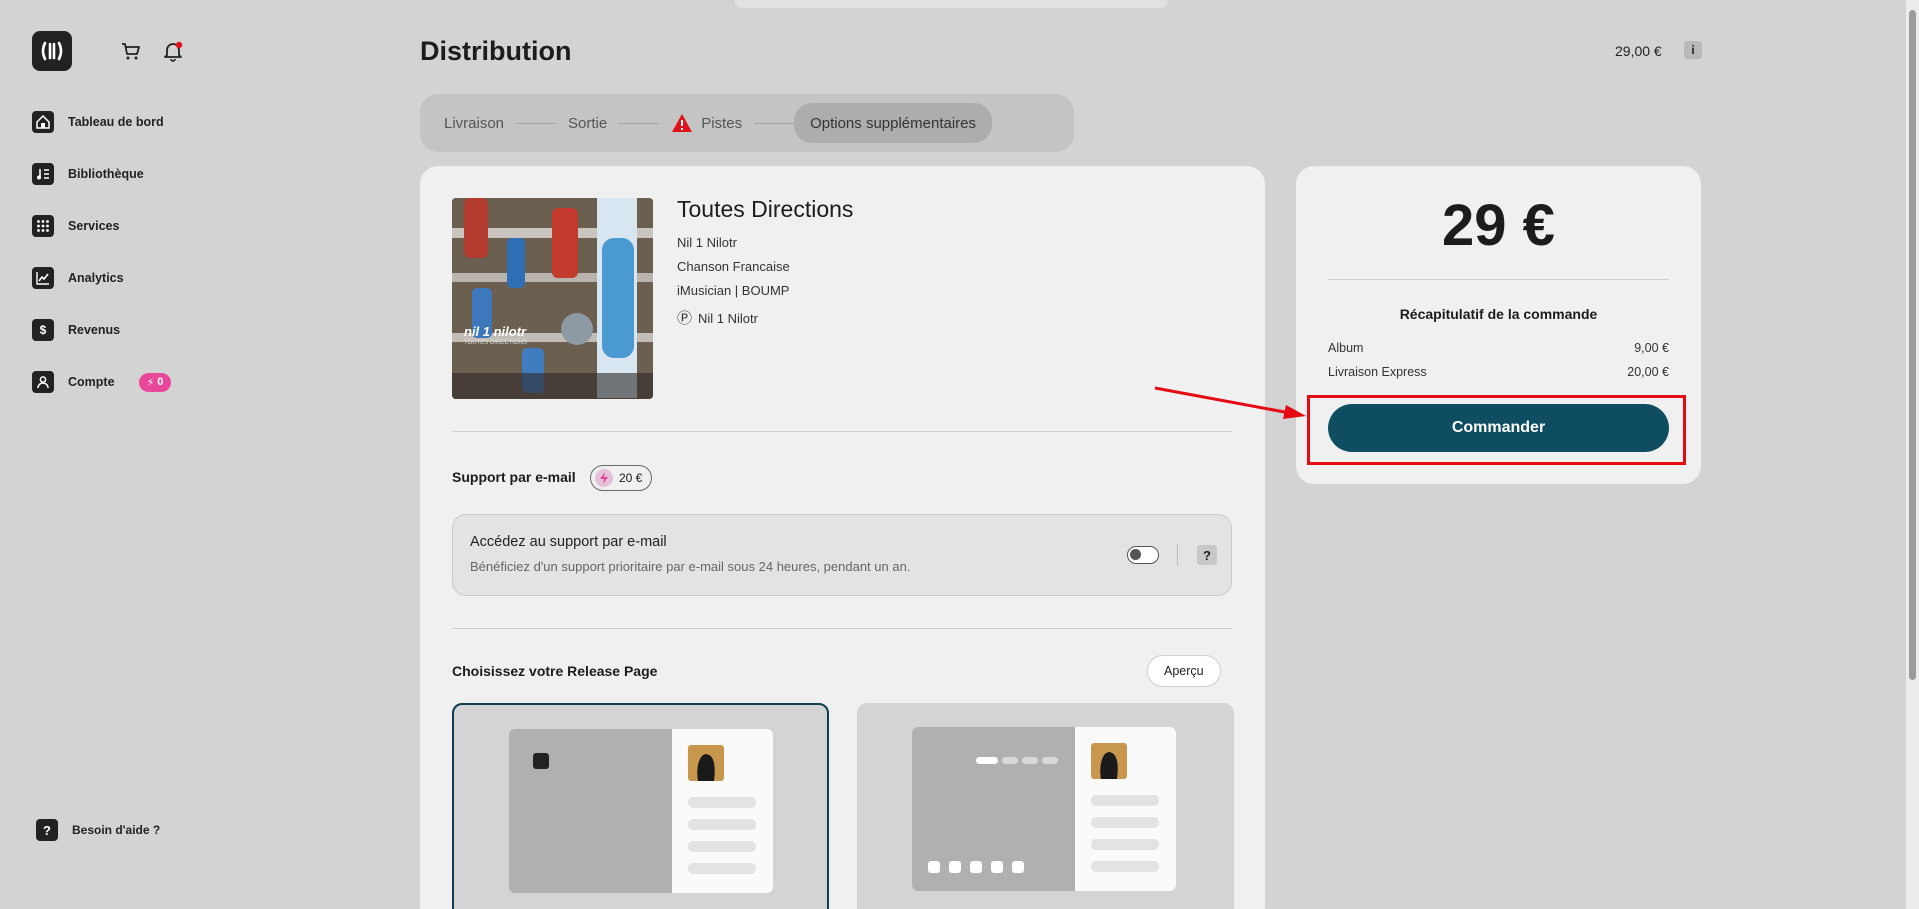  What do you see at coordinates (733, 290) in the screenshot?
I see `release-label: iMusician | BOUMP` at bounding box center [733, 290].